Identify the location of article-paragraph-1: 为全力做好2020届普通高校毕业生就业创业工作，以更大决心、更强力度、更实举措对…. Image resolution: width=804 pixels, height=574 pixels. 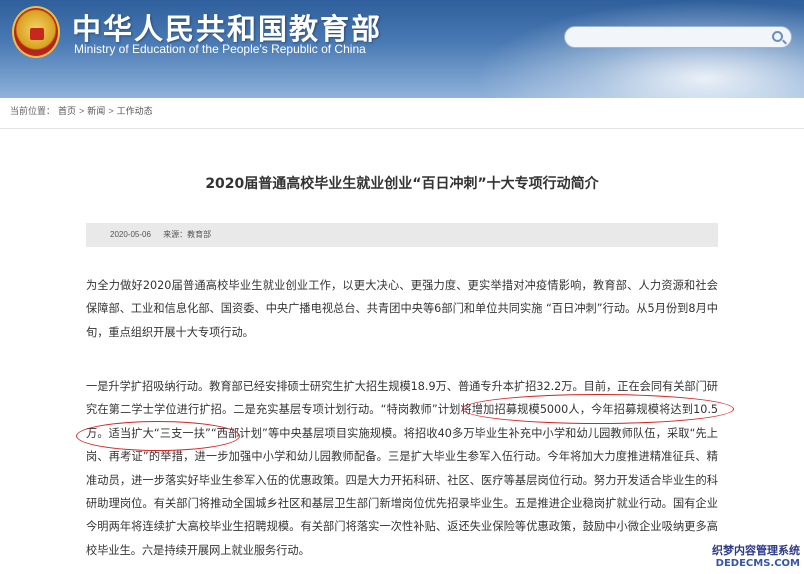
(402, 309).